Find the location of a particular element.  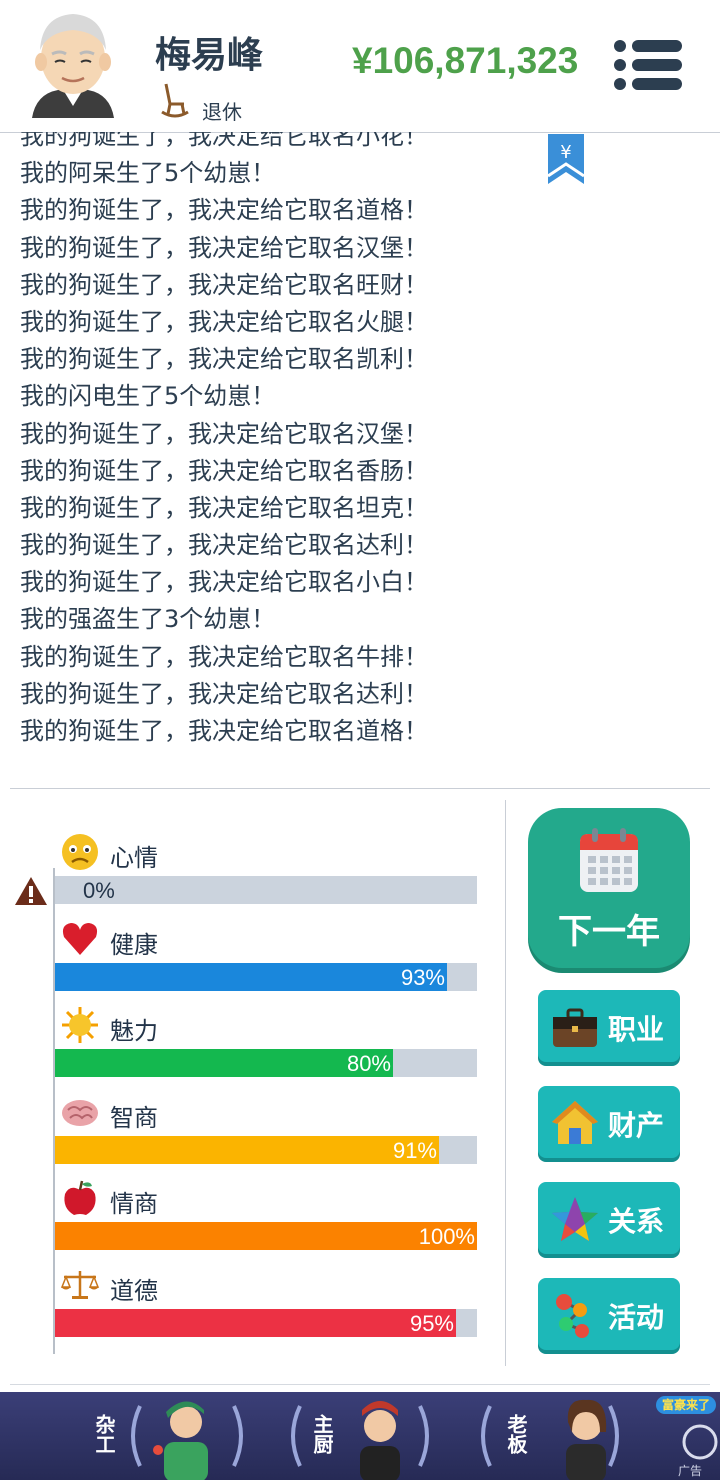

stat-bar: 0% is located at coordinates (266, 890).